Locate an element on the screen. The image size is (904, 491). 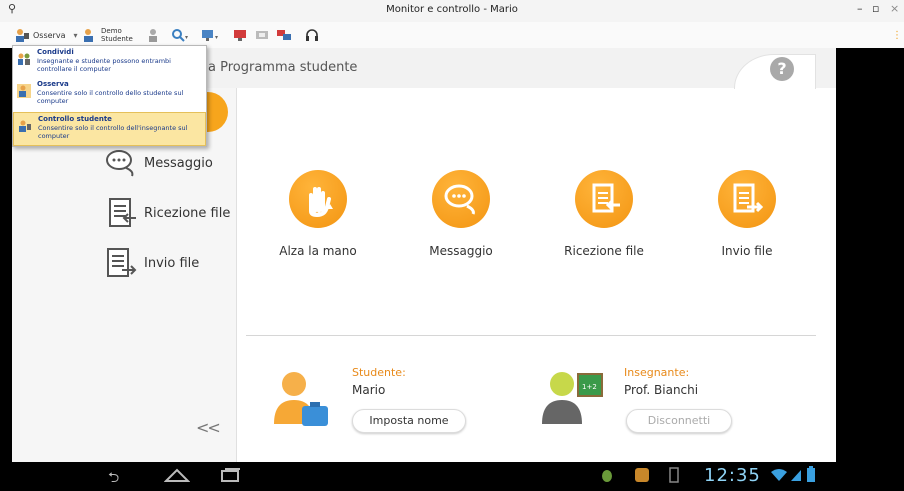
chevron-down-icon: ▾ is located at coordinates (75, 35).